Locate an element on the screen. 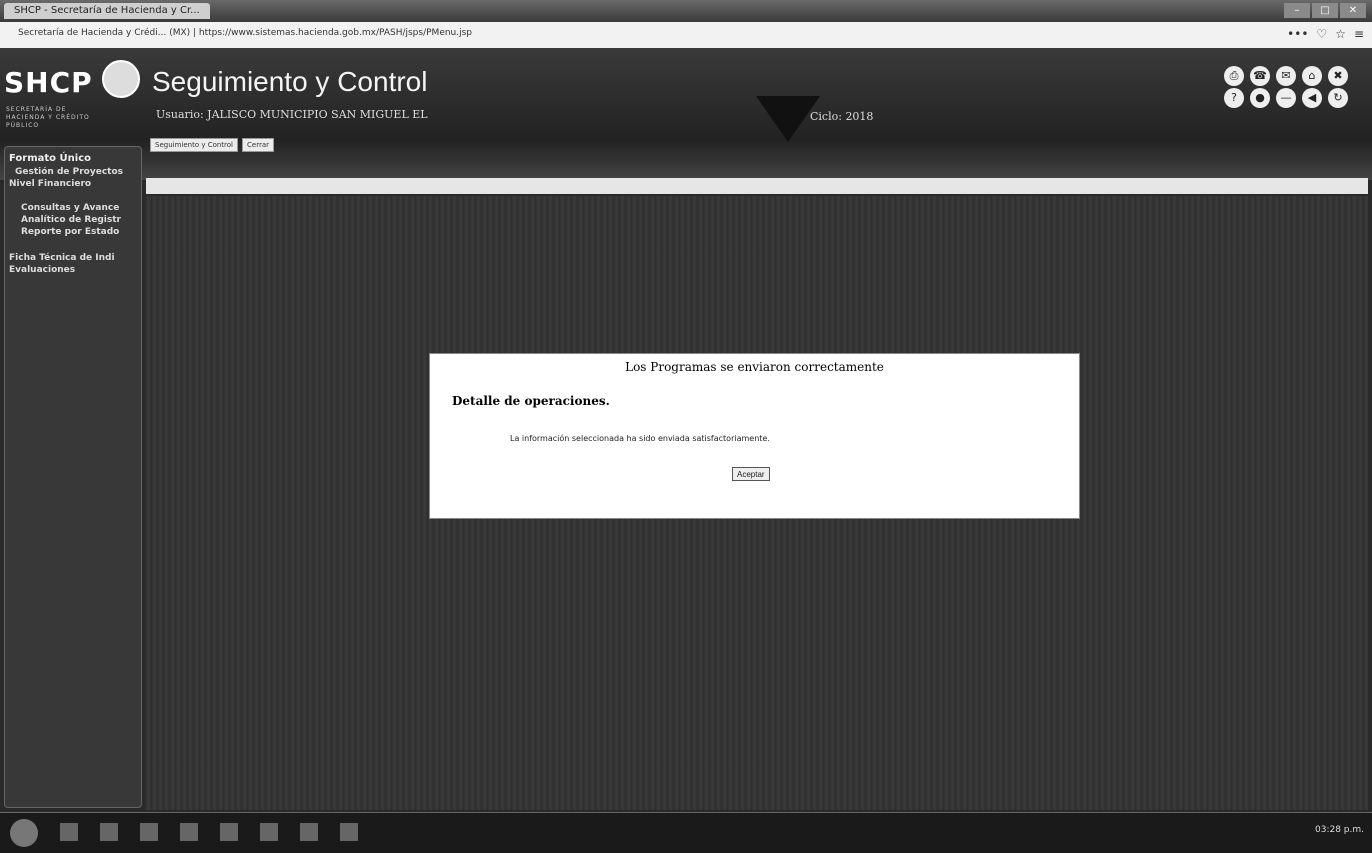 This screenshot has width=1372, height=853. sidebar-item-ficha-tecnica: Ficha Técnica de Indi is located at coordinates (62, 258).